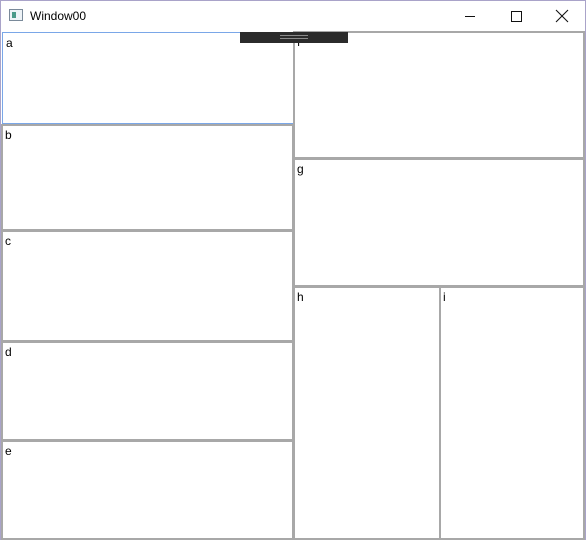 Image resolution: width=586 pixels, height=540 pixels. What do you see at coordinates (293, 16) in the screenshot?
I see `title-bar: Window00` at bounding box center [293, 16].